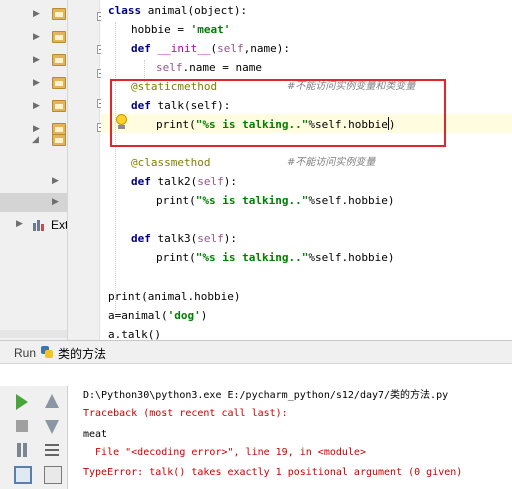 The height and width of the screenshot is (489, 512). What do you see at coordinates (115, 167) in the screenshot?
I see `indent-guide` at bounding box center [115, 167].